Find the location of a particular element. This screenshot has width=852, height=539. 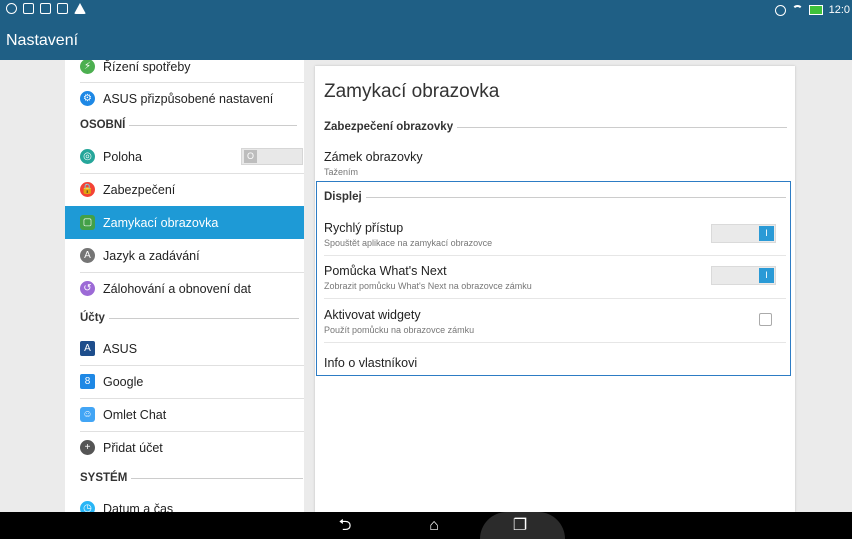

whats-next-toggle: I is located at coordinates (743, 275).